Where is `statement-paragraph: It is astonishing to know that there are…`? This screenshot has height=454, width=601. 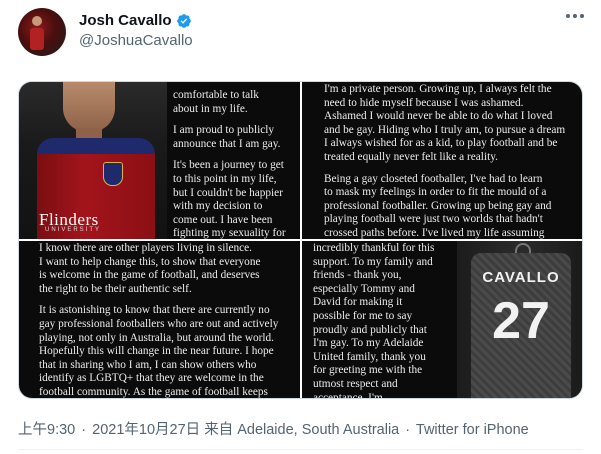
statement-paragraph: It is astonishing to know that there are… is located at coordinates (159, 351).